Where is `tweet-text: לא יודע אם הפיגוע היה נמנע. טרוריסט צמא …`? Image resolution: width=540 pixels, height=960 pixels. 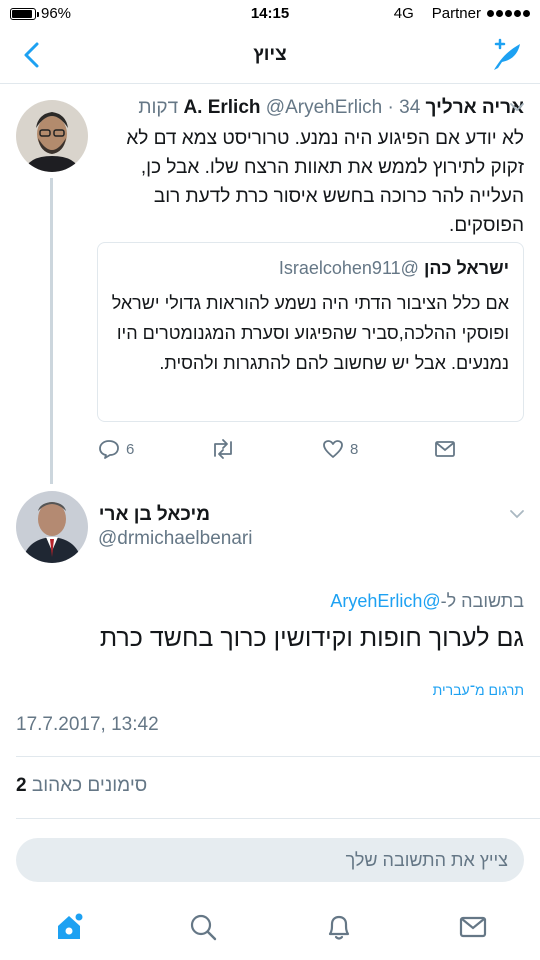 tweet-text: לא יודע אם הפיגוע היה נמנע. טרוריסט צמא … is located at coordinates (325, 182).